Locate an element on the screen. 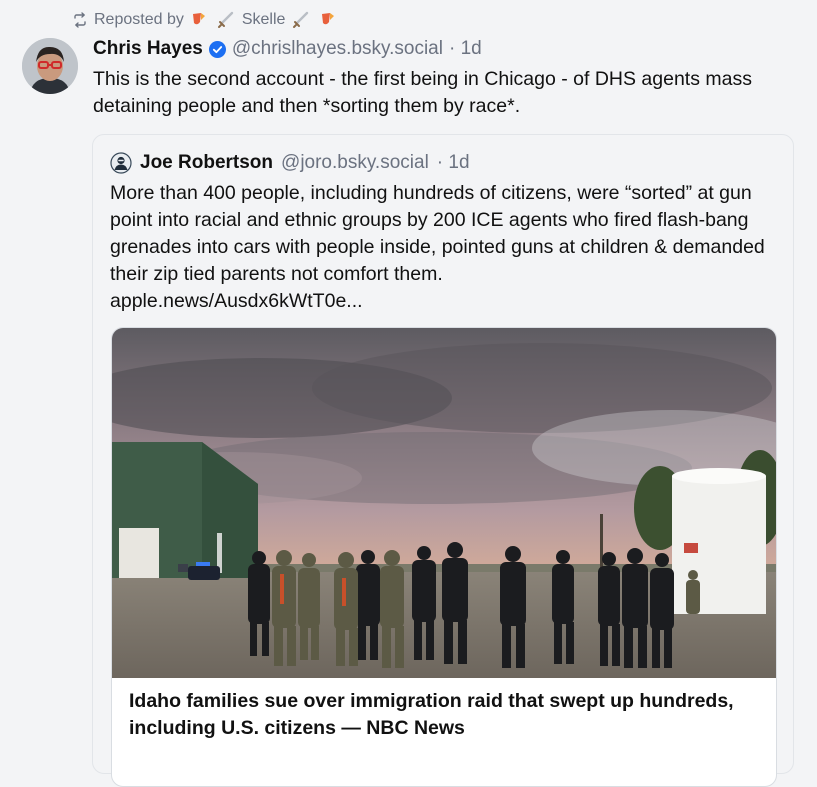  repost-icon is located at coordinates (80, 20).